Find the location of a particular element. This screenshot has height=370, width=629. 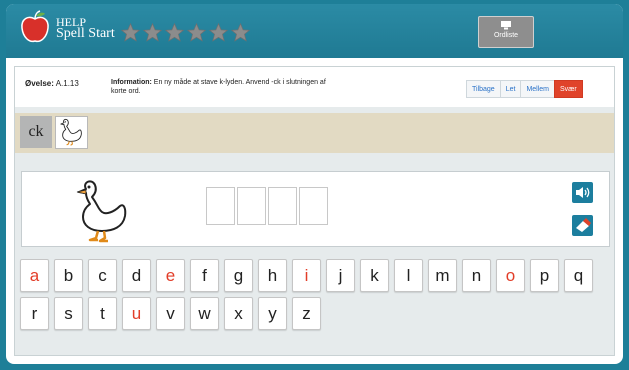

ordliste-button: Ordliste is located at coordinates (506, 32).